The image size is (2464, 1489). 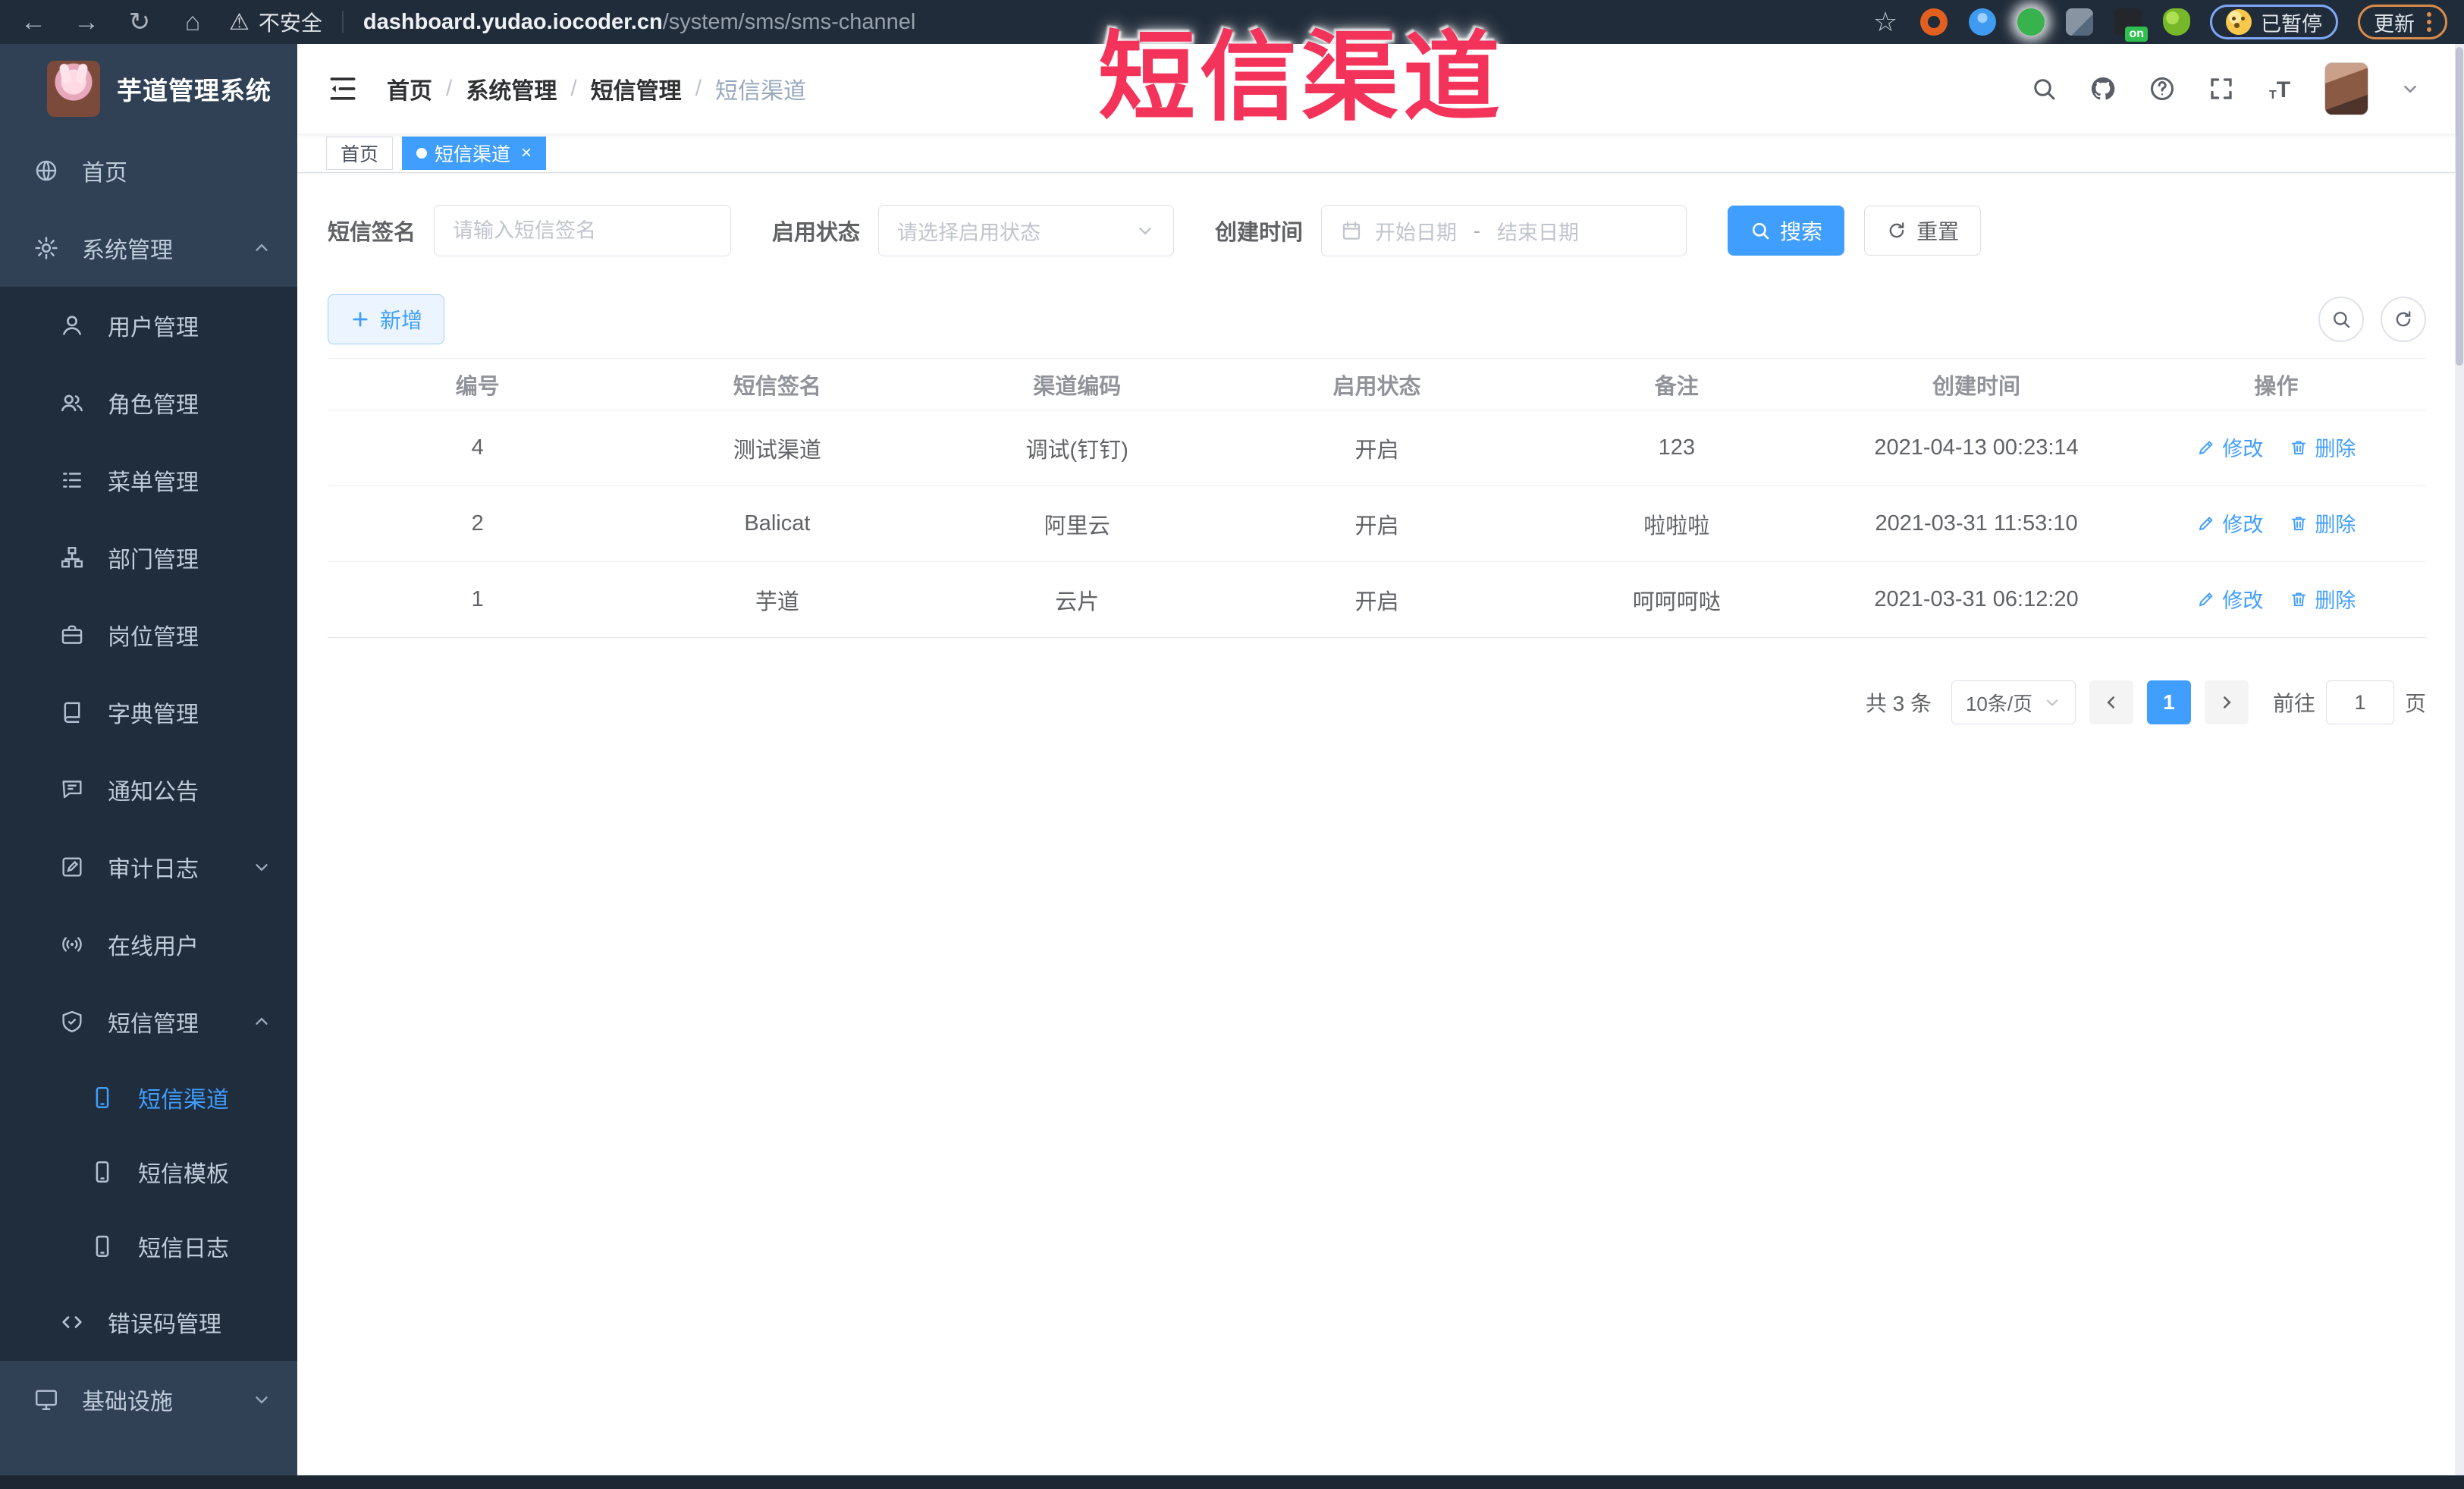 I want to click on date-range-picker: 开始日期 - 结束日期, so click(x=1504, y=230).